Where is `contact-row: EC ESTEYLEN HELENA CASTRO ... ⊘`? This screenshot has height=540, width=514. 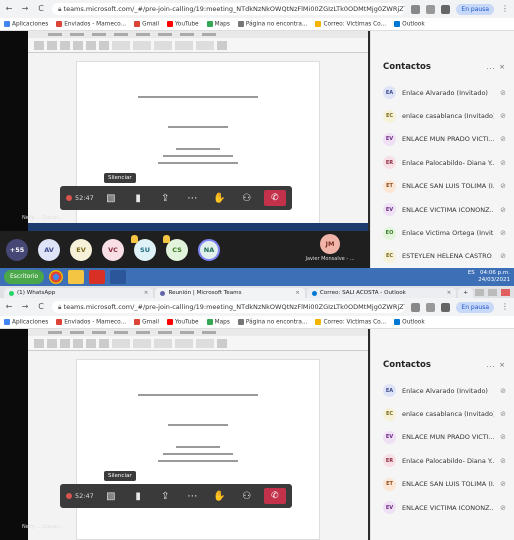
contact-row: EC ESTEYLEN HELENA CASTRO ... ⊘ is located at coordinates (442, 256).